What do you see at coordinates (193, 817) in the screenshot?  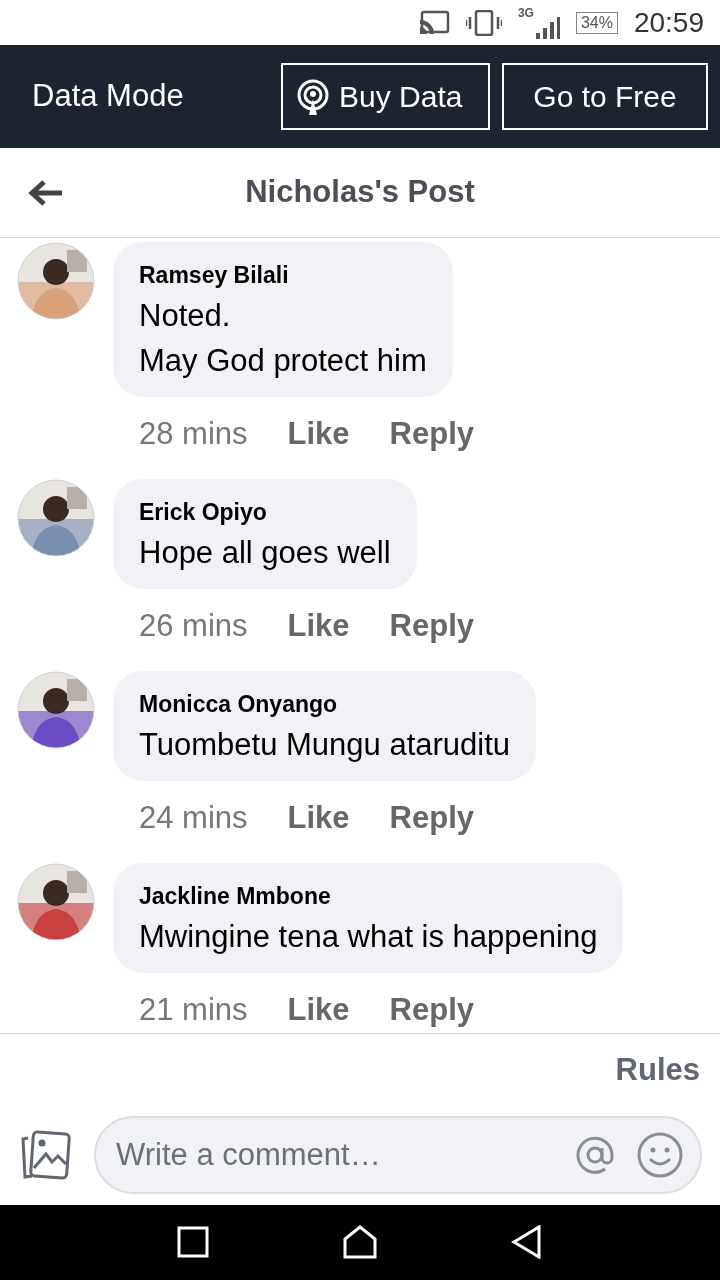 I see `comment-time: 24 mins` at bounding box center [193, 817].